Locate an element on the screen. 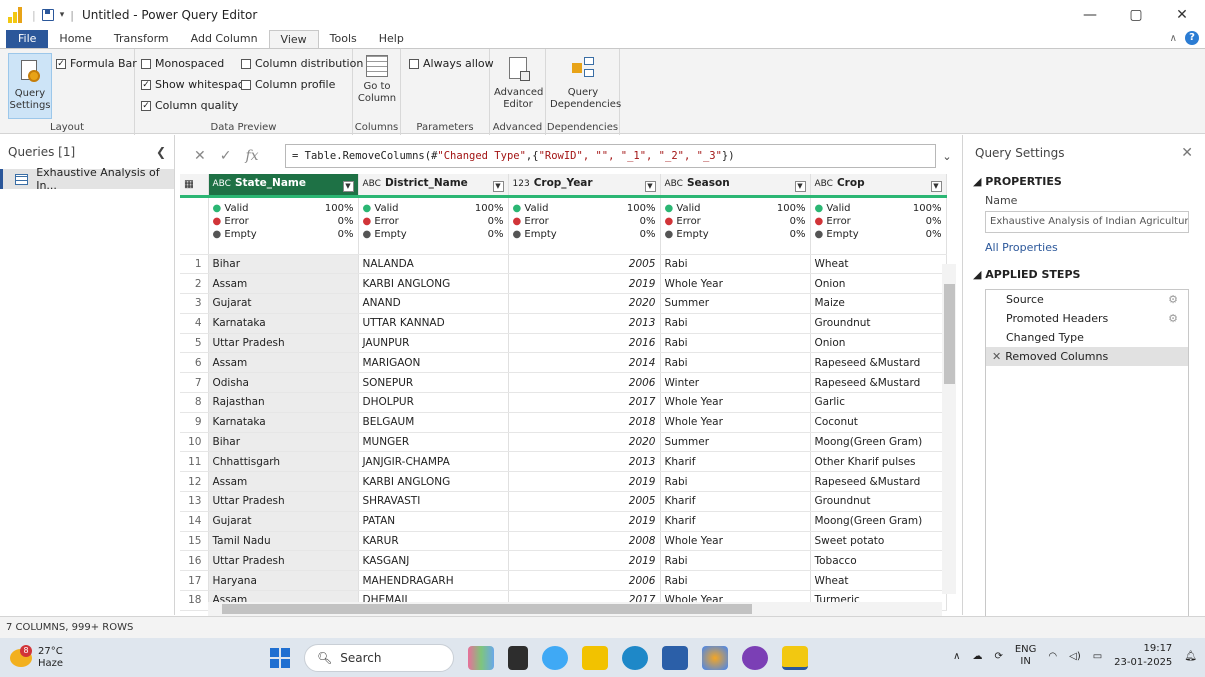 The width and height of the screenshot is (1205, 677). query-dependencies-button: Query Dependencies is located at coordinates (585, 84).